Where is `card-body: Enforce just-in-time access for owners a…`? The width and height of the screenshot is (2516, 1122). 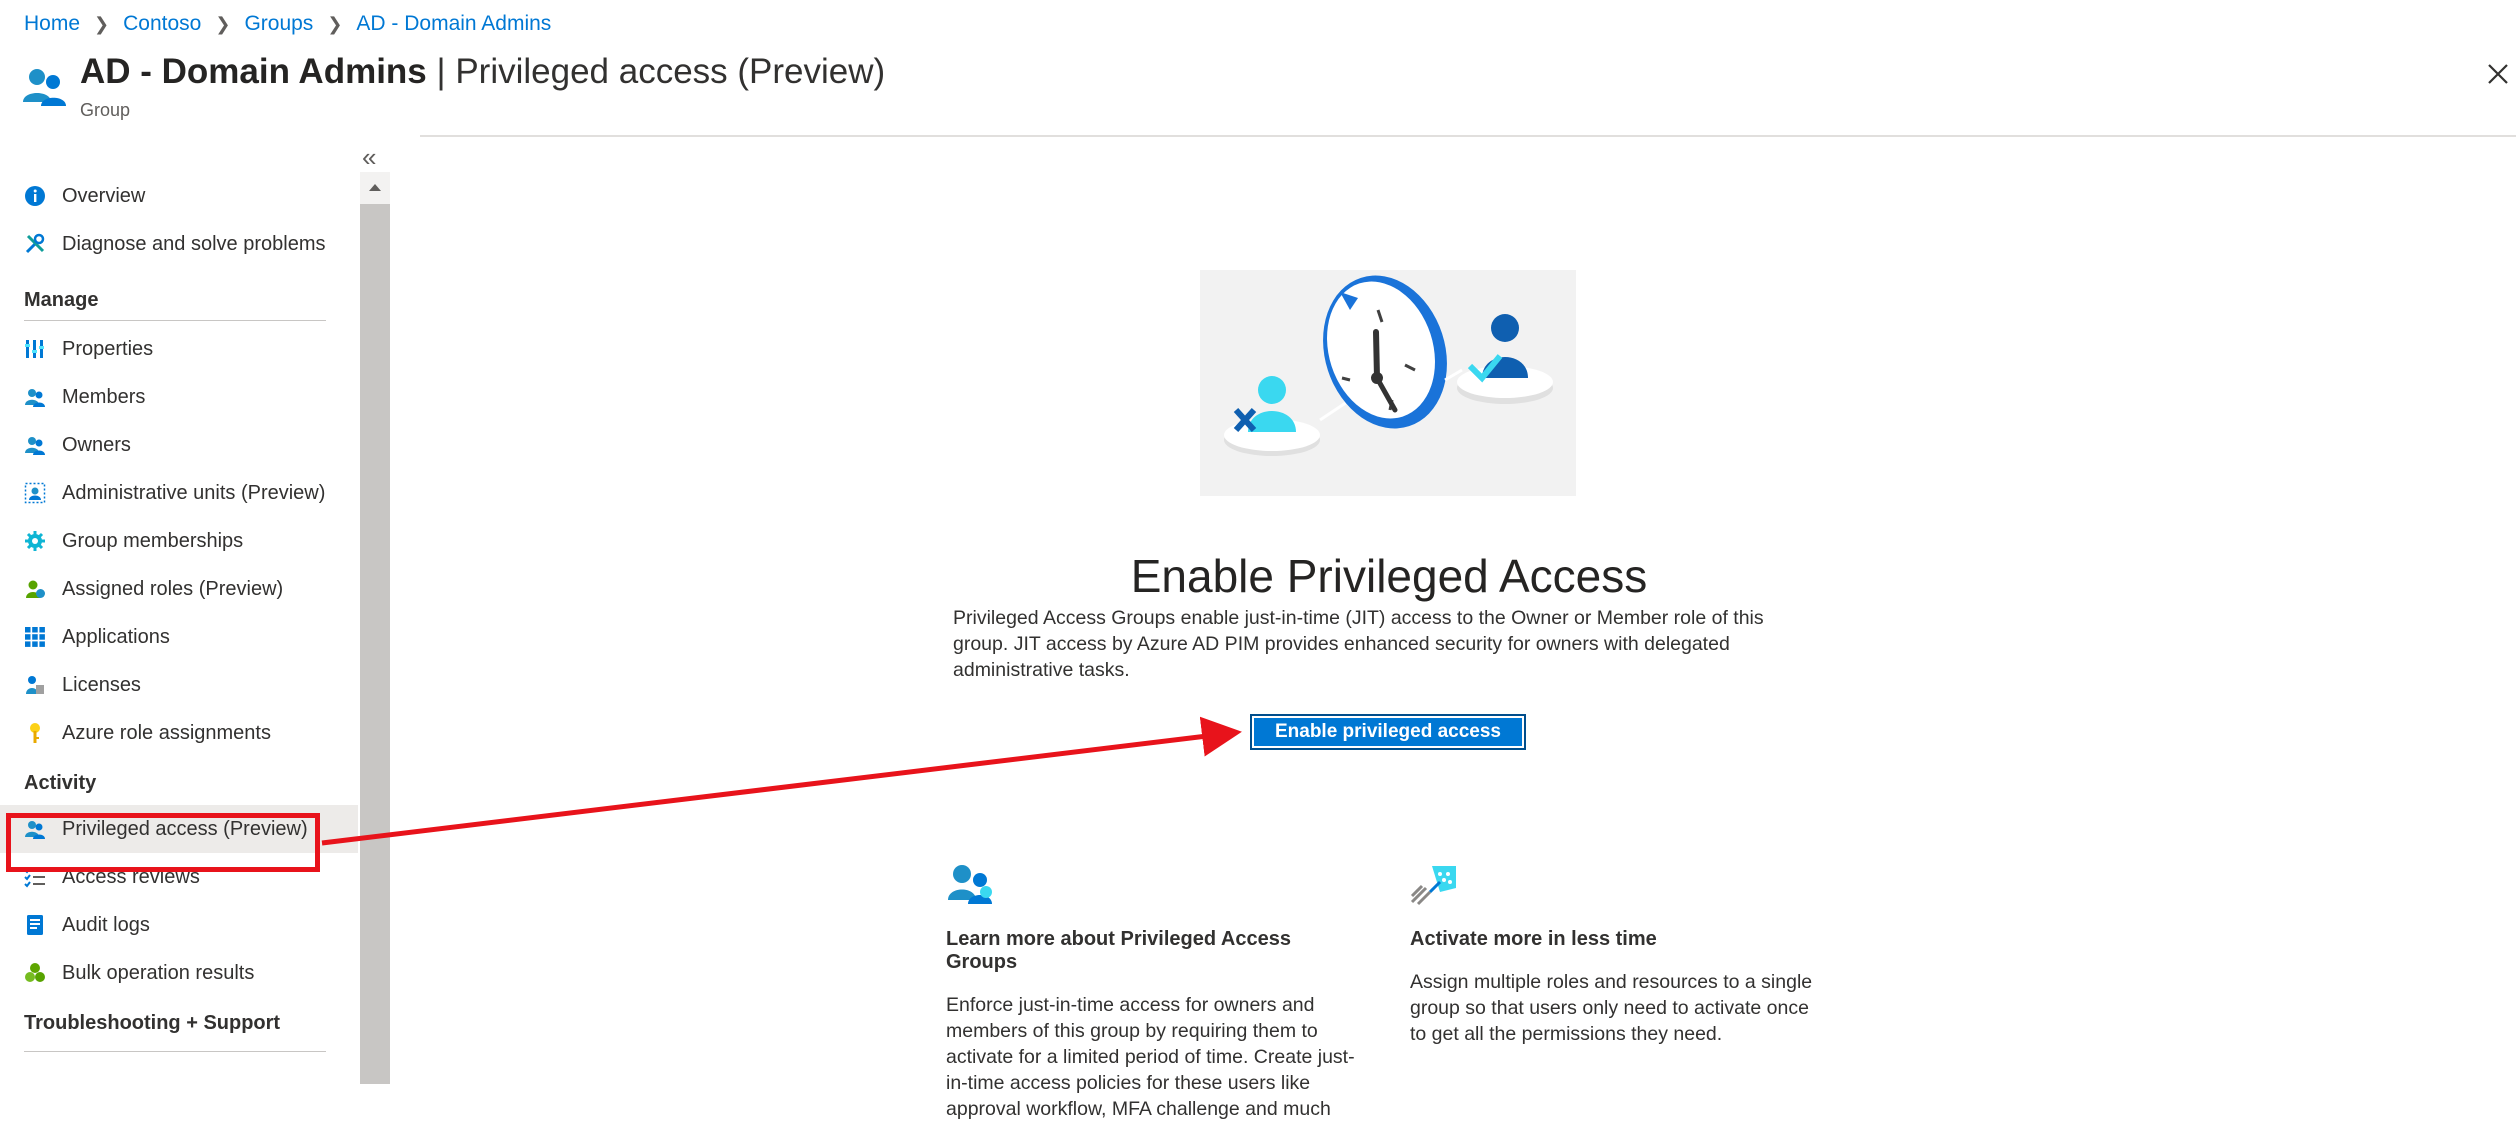 card-body: Enforce just-in-time access for owners a… is located at coordinates (1150, 1057).